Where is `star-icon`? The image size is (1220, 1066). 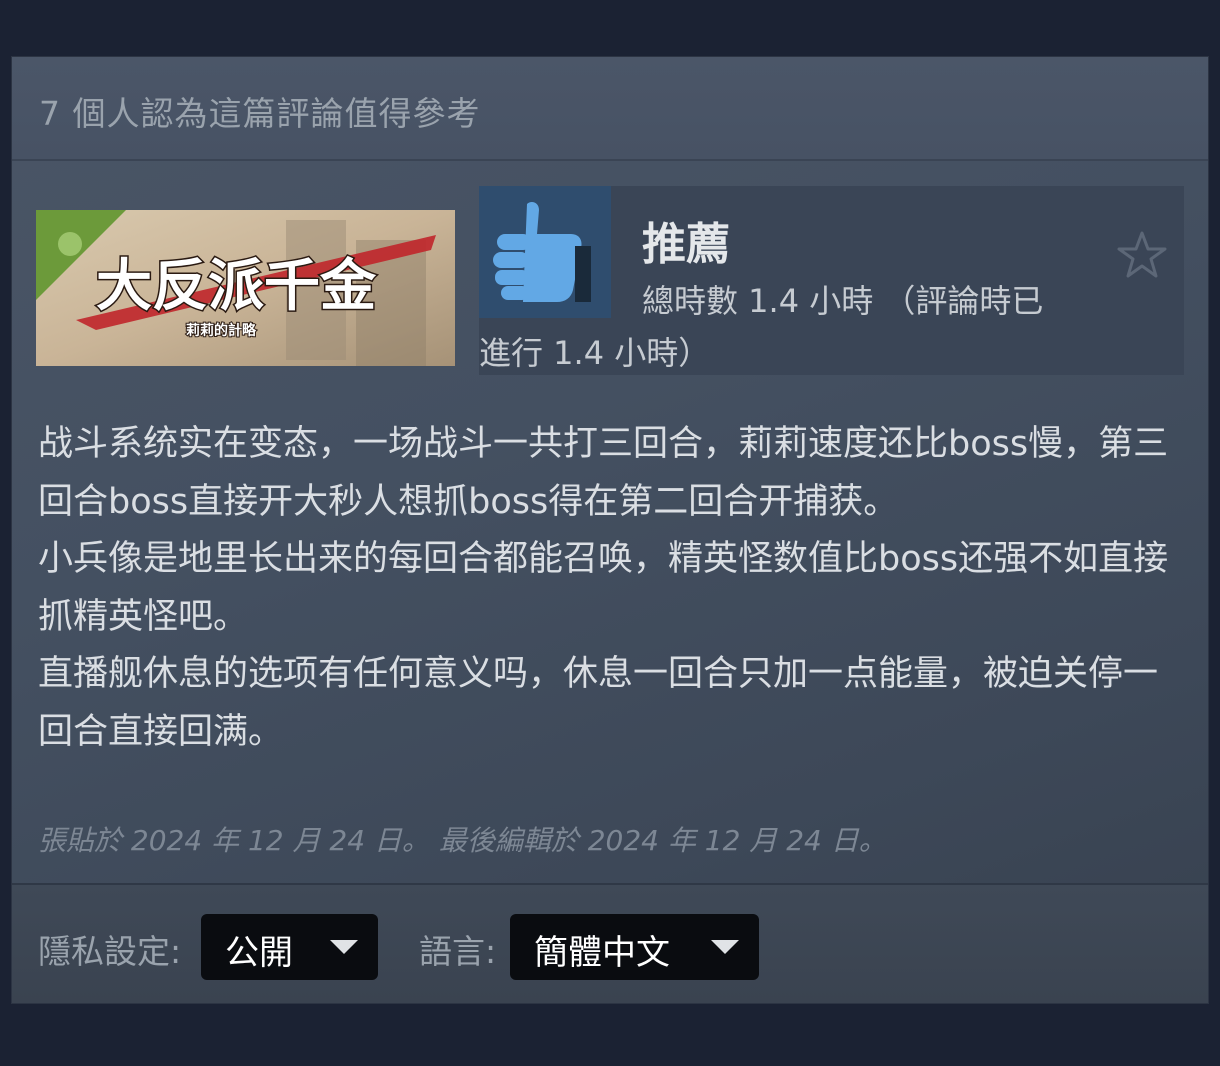 star-icon is located at coordinates (1142, 256).